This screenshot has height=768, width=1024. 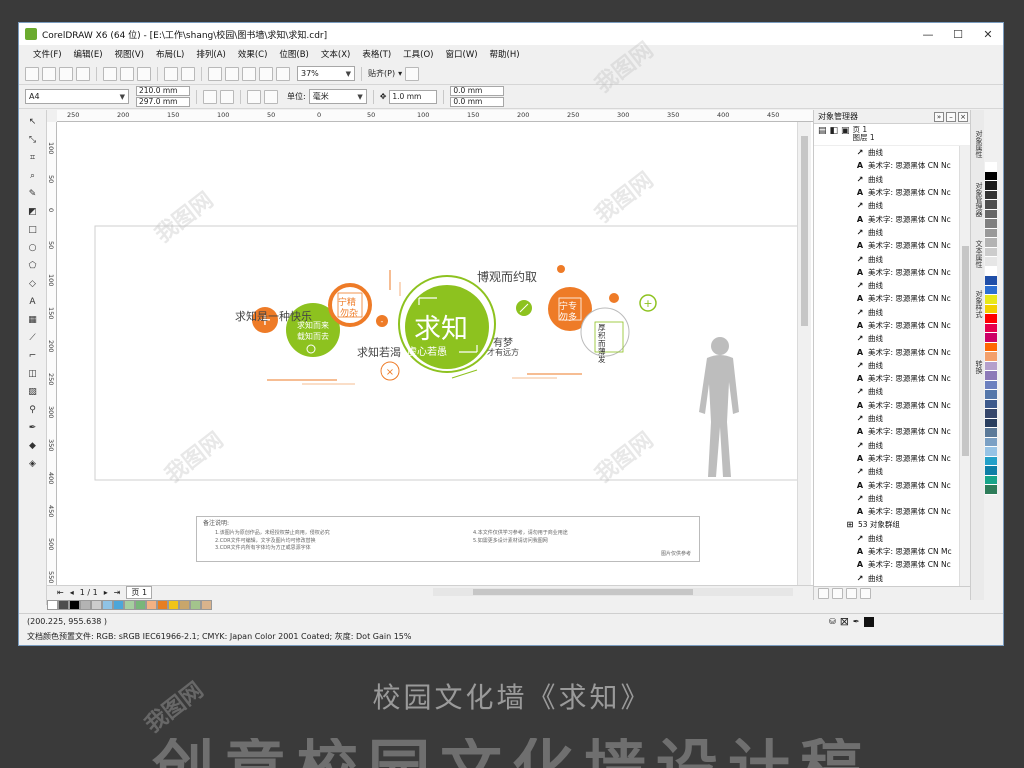 What do you see at coordinates (928, 34) in the screenshot?
I see `minimize-icon: —` at bounding box center [928, 34].